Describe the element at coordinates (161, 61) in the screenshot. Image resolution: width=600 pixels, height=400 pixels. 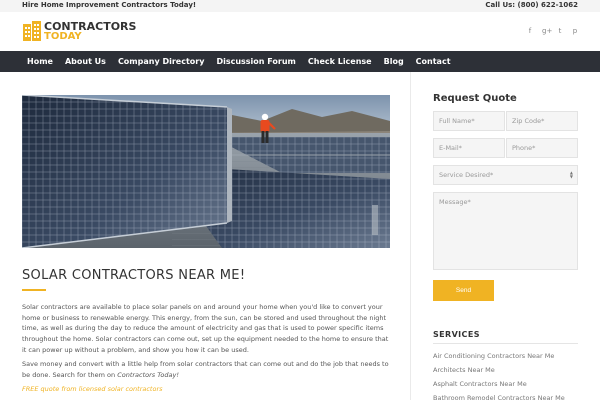
I see `nav-item-company-directory: Company Directory` at that location.